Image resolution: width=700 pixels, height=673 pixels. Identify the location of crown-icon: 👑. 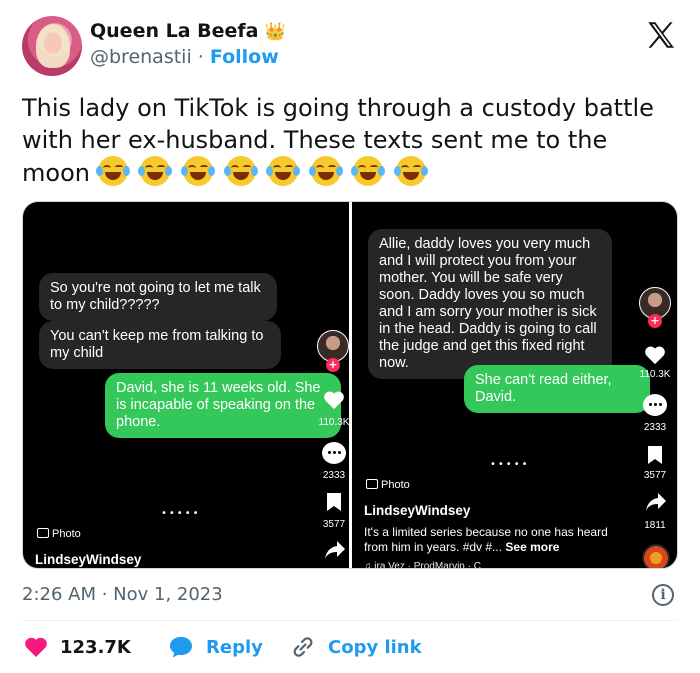
(275, 32).